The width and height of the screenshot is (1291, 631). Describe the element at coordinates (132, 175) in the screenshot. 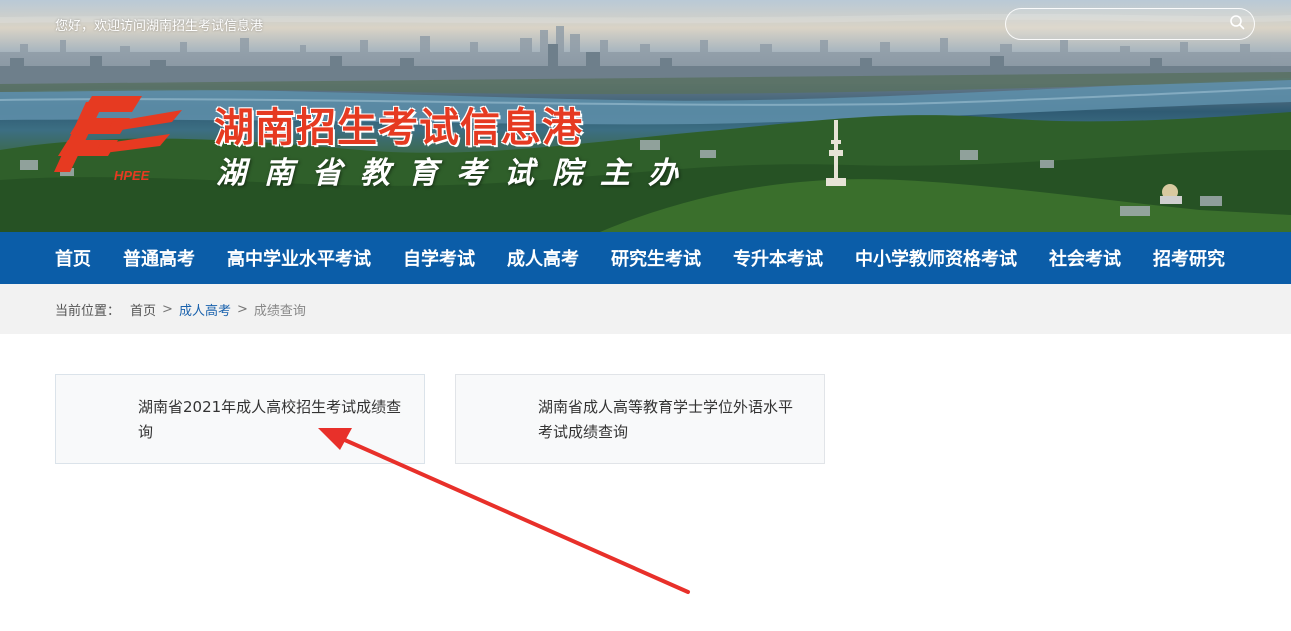

I see `logo-text: HPEE` at that location.